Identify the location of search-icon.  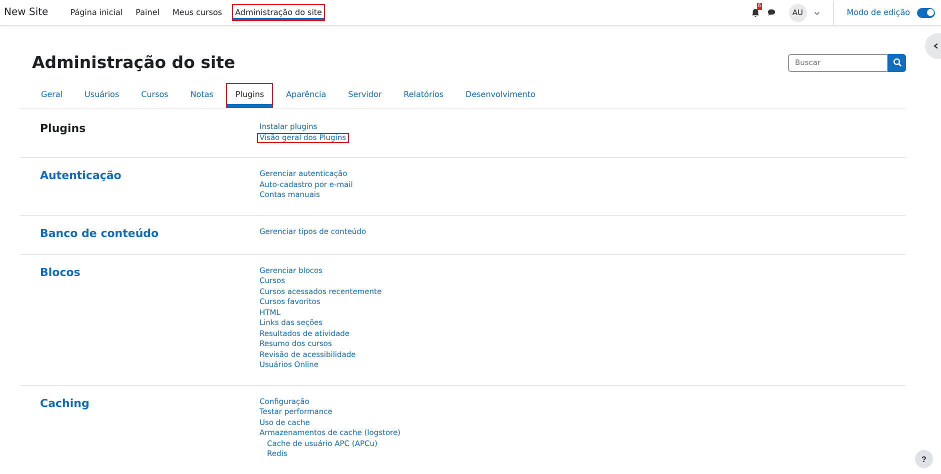
(897, 62).